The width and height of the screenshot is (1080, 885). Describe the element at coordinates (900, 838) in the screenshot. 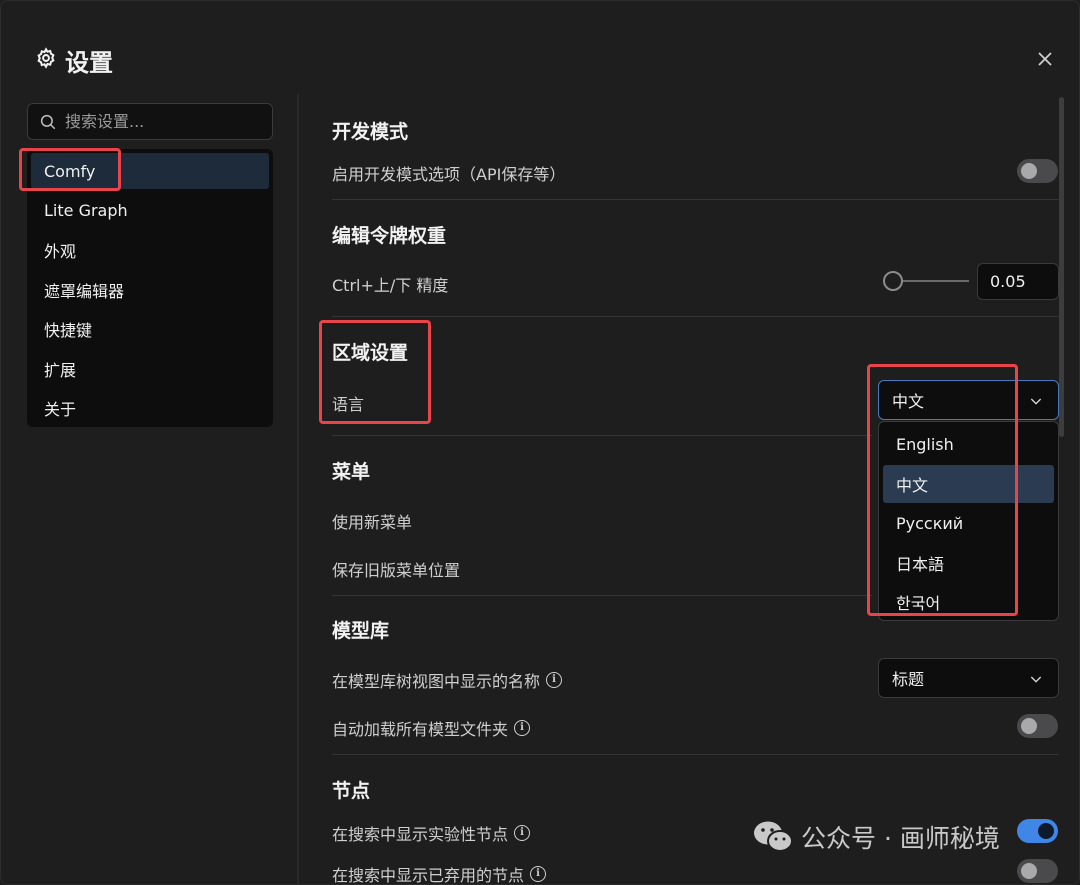

I see `watermark-text: 公众号 · 画师秘境` at that location.